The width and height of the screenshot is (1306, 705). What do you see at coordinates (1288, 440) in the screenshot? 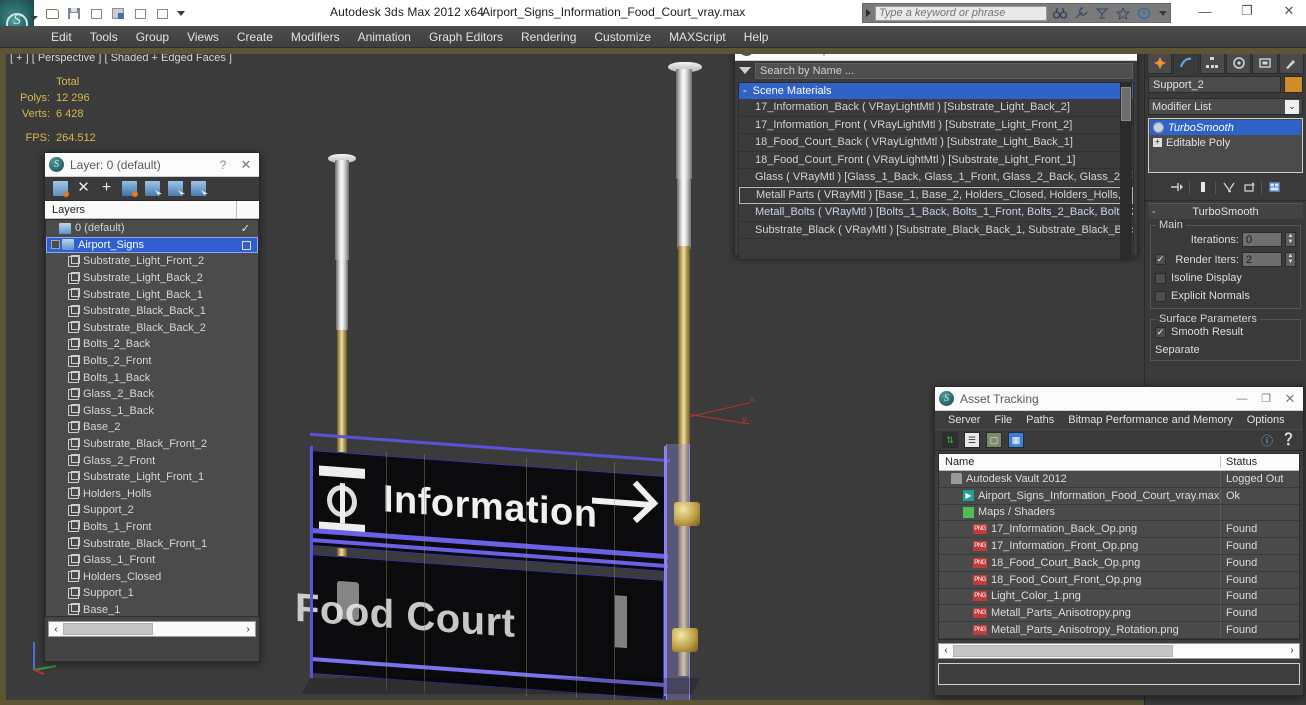
I see `context-help-icon: ❔` at bounding box center [1288, 440].